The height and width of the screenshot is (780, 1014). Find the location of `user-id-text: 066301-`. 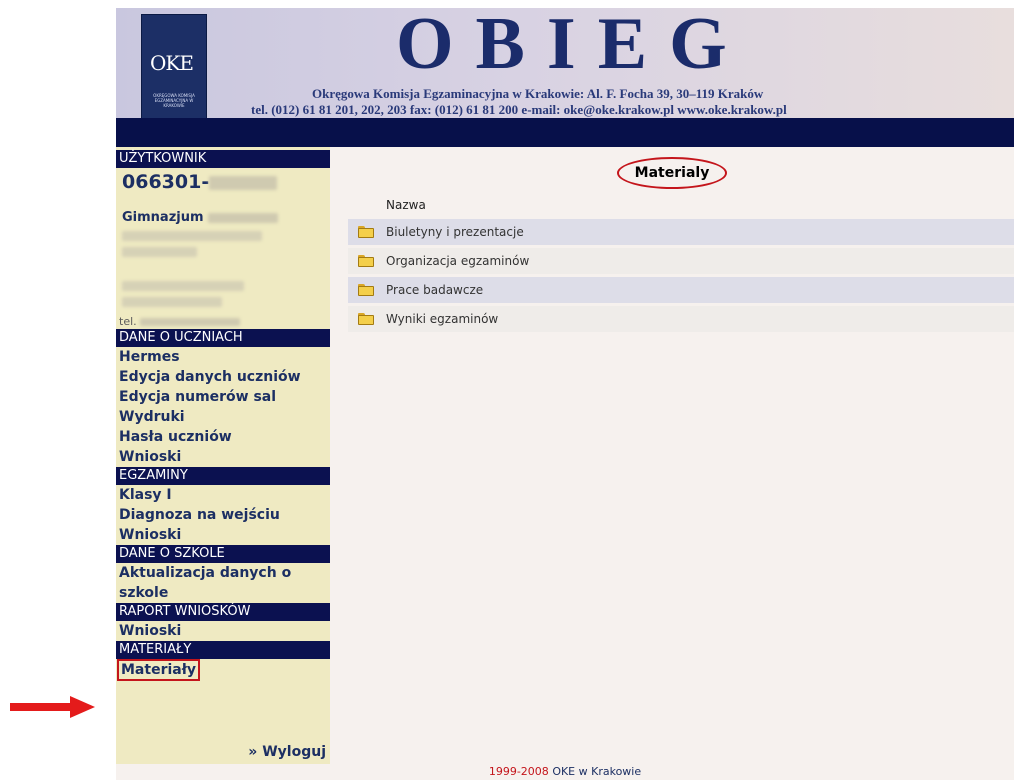

user-id-text: 066301- is located at coordinates (166, 182).